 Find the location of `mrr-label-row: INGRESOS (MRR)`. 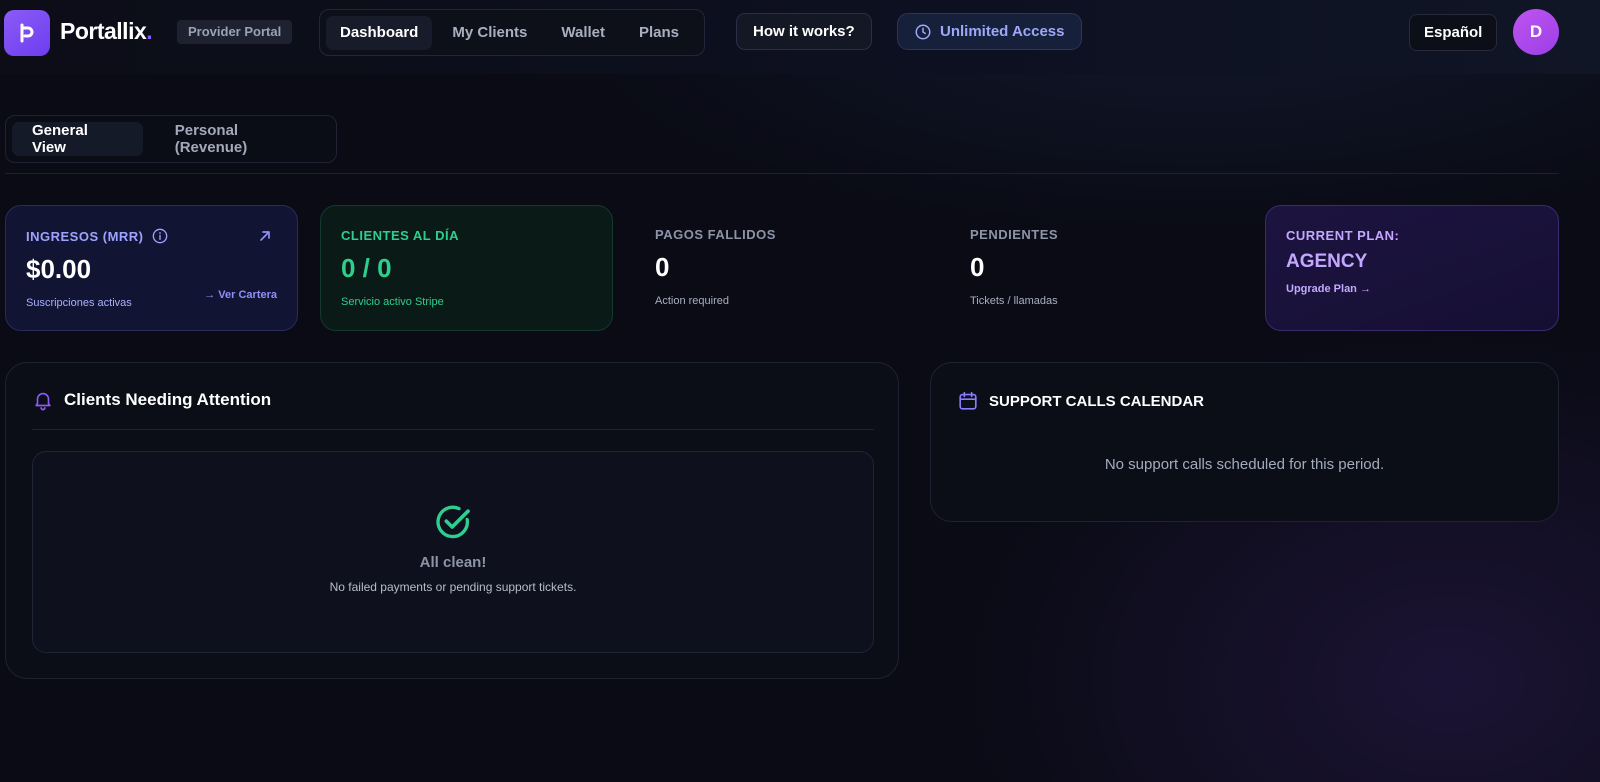

mrr-label-row: INGRESOS (MRR) is located at coordinates (151, 236).